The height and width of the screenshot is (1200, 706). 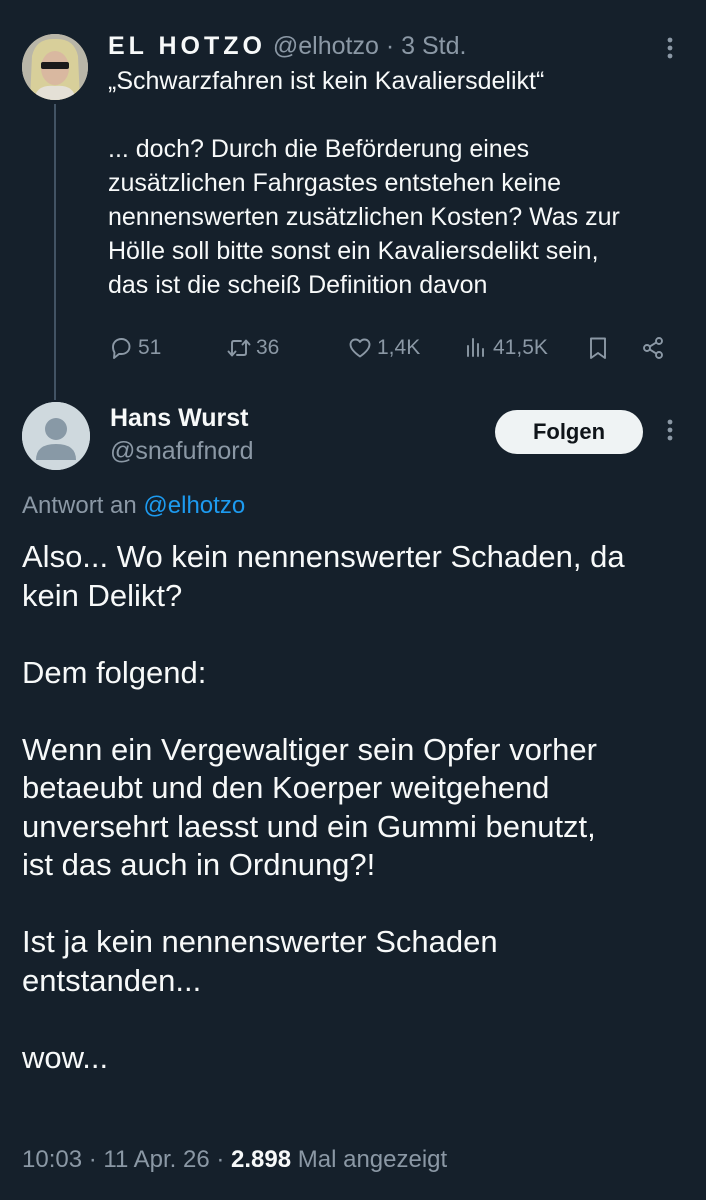 What do you see at coordinates (252, 348) in the screenshot?
I see `retweet-button: 36` at bounding box center [252, 348].